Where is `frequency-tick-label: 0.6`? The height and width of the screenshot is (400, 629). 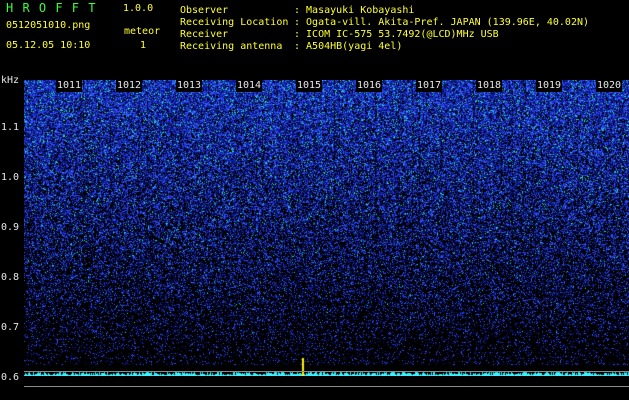
frequency-tick-label: 0.6 is located at coordinates (10, 377).